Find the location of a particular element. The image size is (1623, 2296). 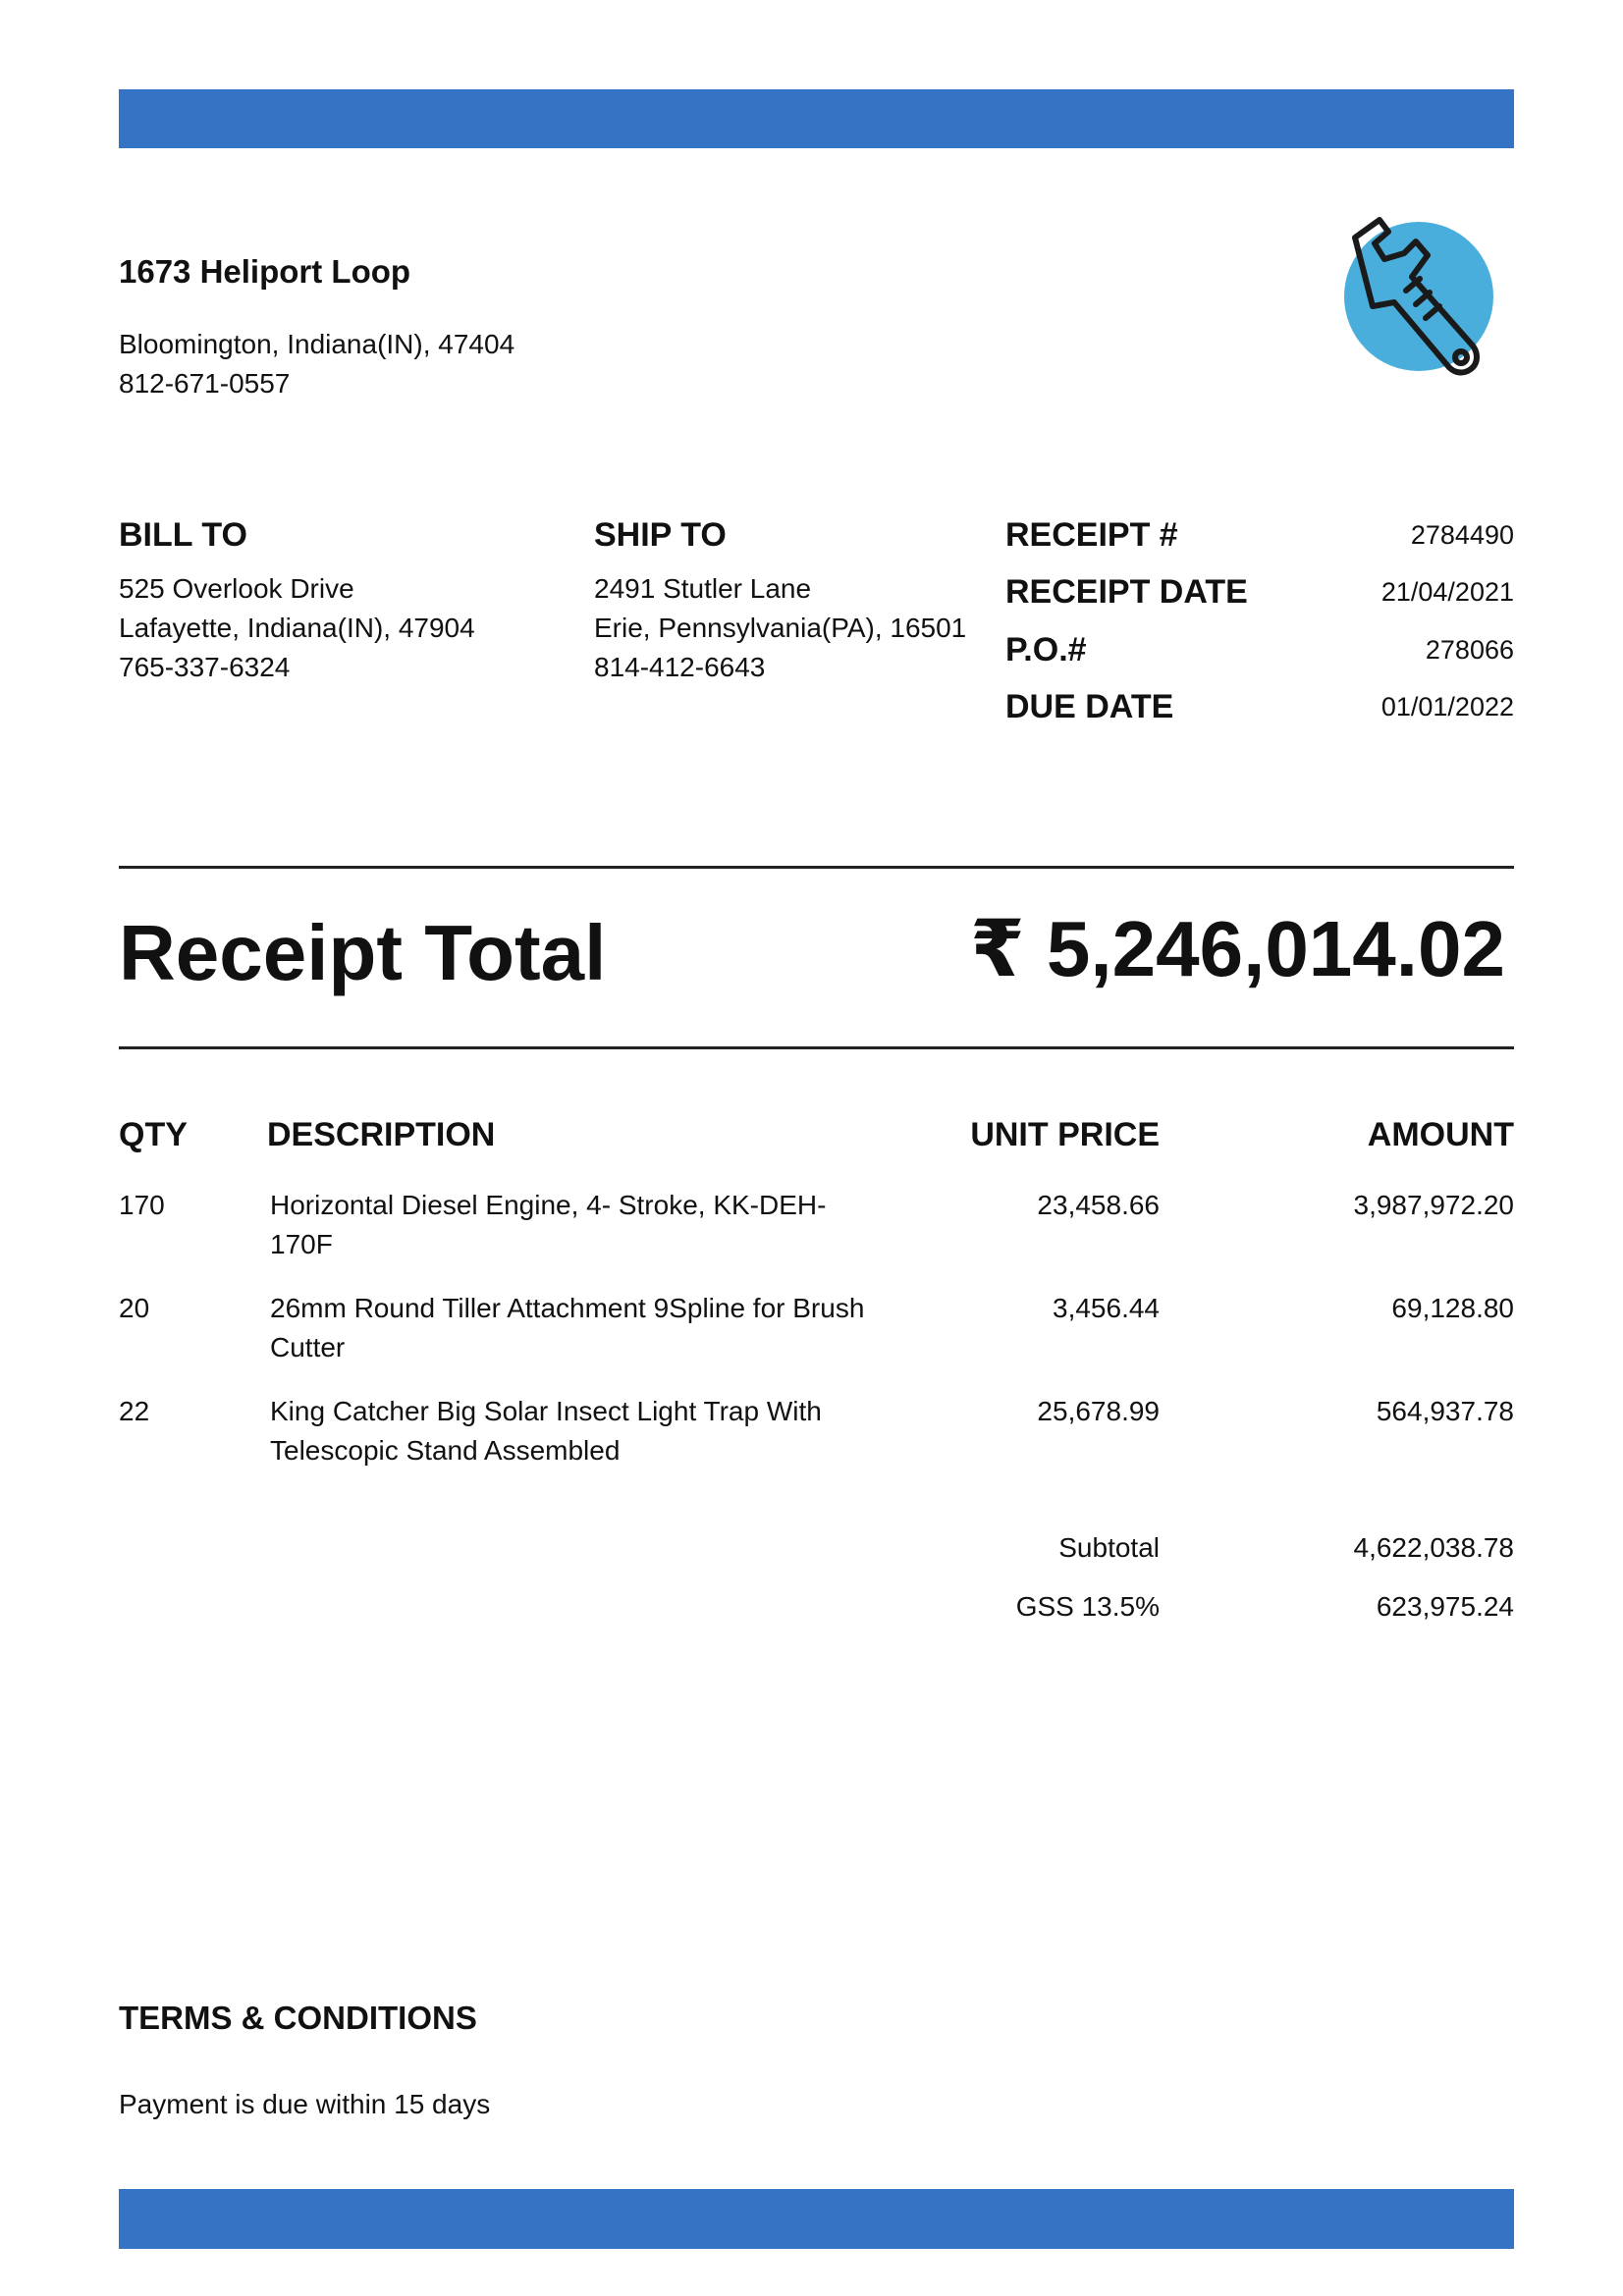

po-number-label: P.O.# is located at coordinates (1046, 649).